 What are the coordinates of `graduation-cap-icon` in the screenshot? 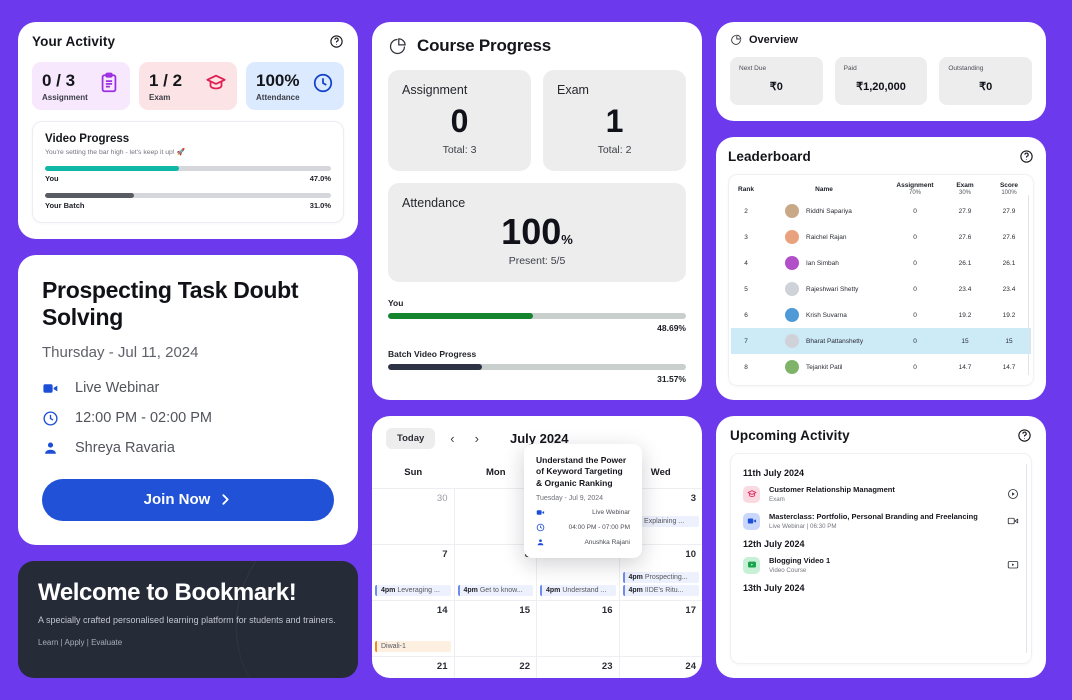 It's located at (751, 494).